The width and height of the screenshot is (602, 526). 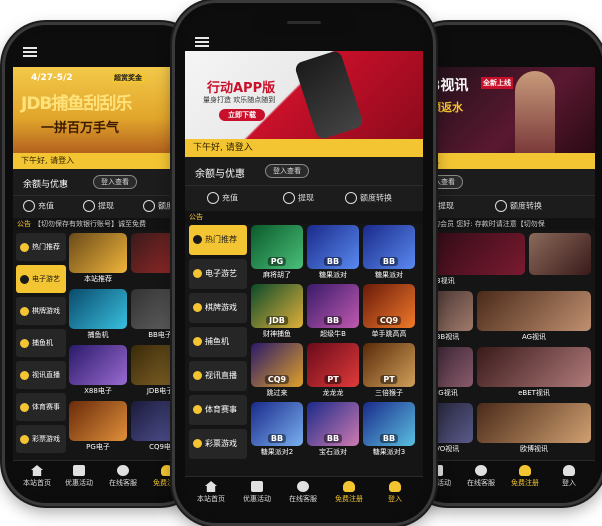 I want to click on game-art: JDB, so click(x=277, y=306).